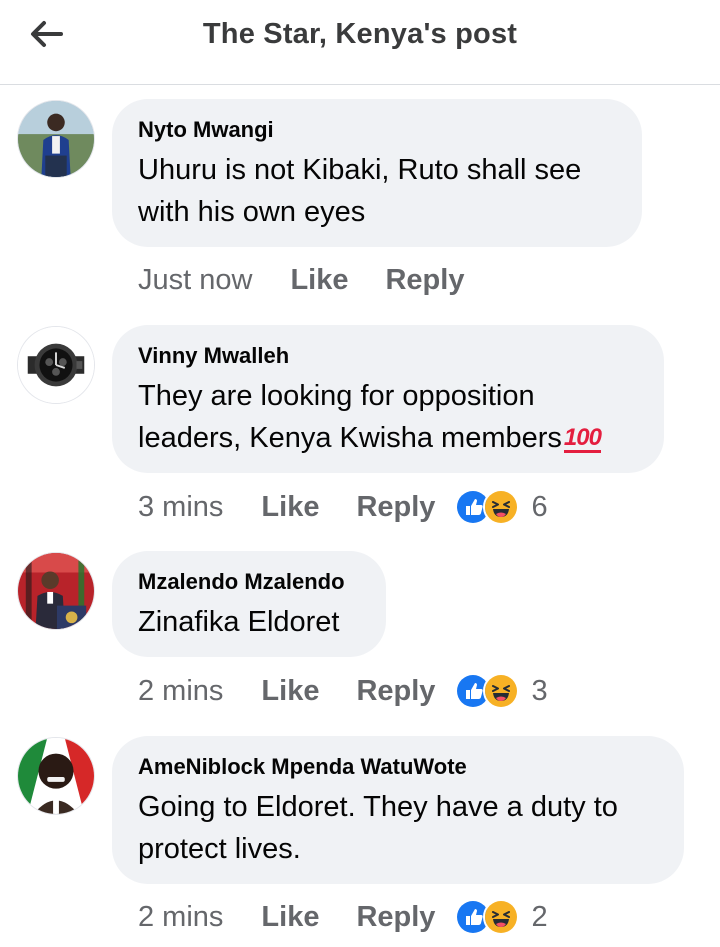 This screenshot has height=947, width=720. I want to click on reaction-count: 3, so click(539, 690).